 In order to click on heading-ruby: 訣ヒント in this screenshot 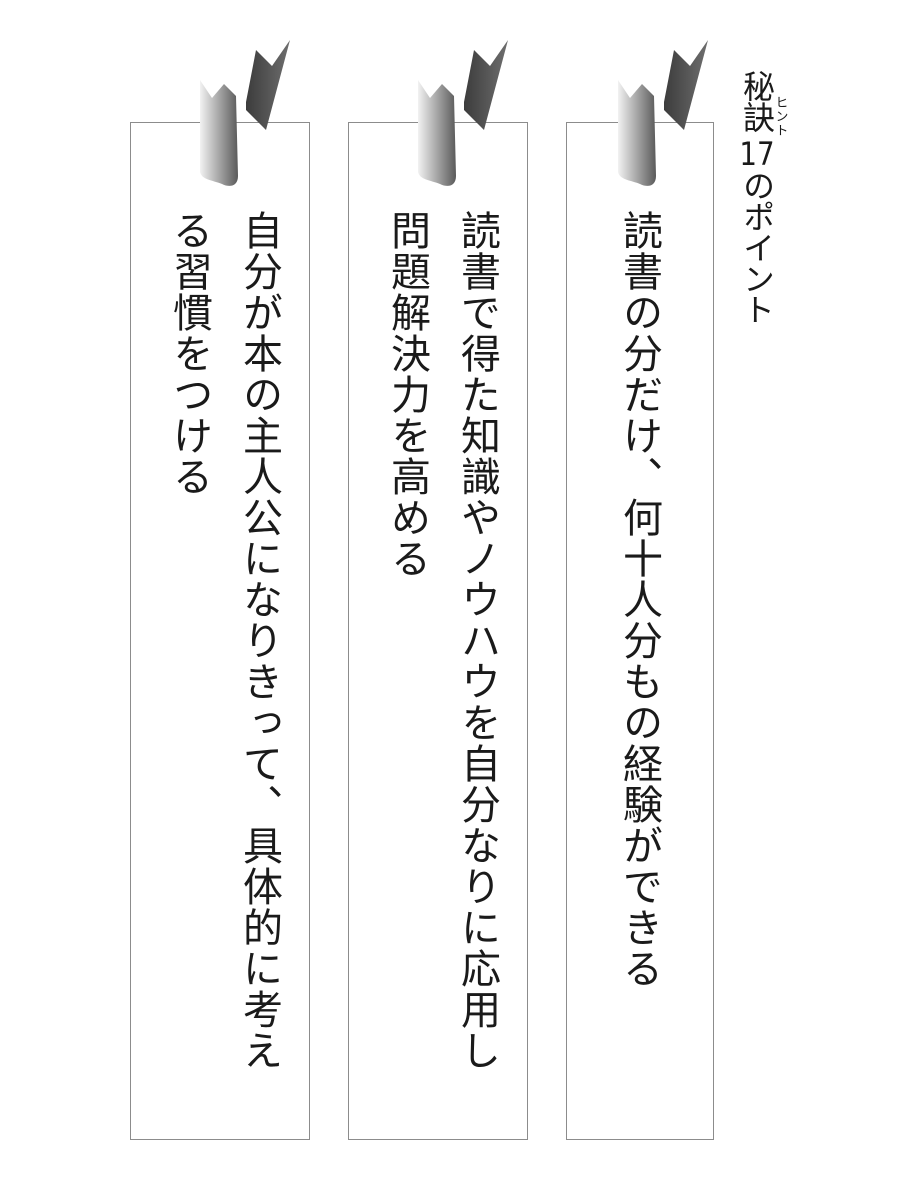, I will do `click(763, 117)`.